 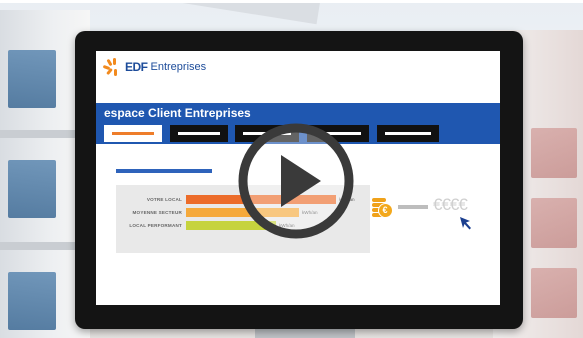 What do you see at coordinates (385, 210) in the screenshot?
I see `coin-symbol: €` at bounding box center [385, 210].